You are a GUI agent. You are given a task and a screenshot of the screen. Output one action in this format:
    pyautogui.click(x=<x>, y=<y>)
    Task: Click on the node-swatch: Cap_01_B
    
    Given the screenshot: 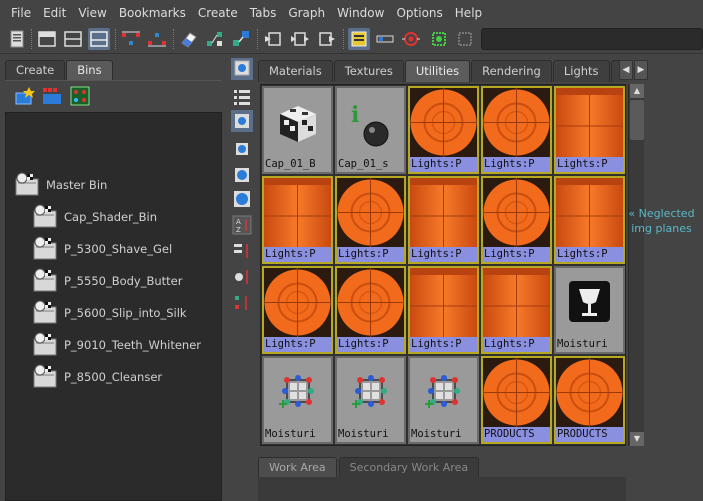 What is the action you would take?
    pyautogui.click(x=297, y=130)
    